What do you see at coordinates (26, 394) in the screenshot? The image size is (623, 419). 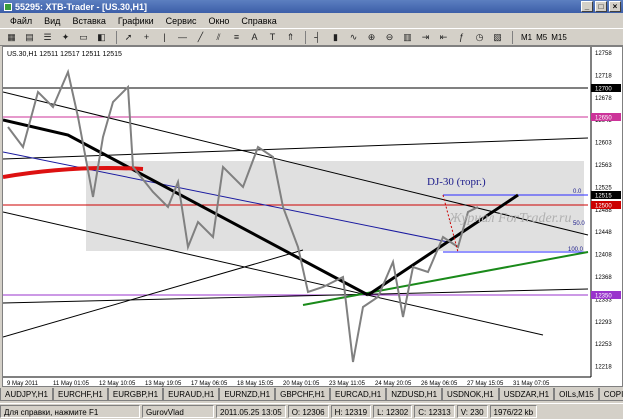 I see `chart-tab: AUDJPY,H1` at bounding box center [26, 394].